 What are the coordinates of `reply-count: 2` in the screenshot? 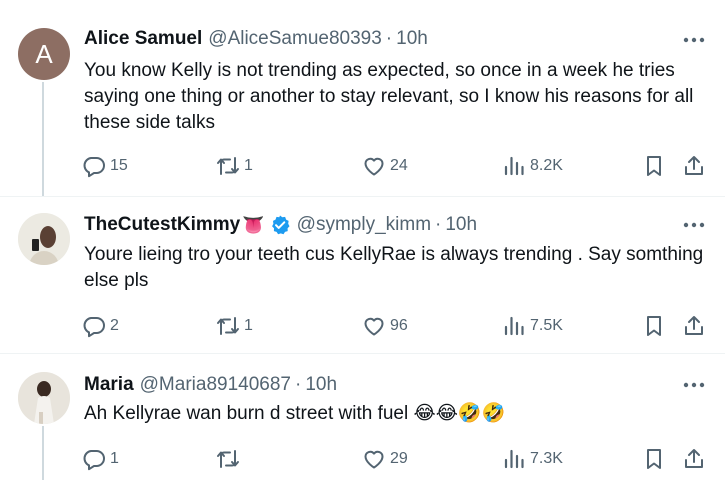 It's located at (114, 325).